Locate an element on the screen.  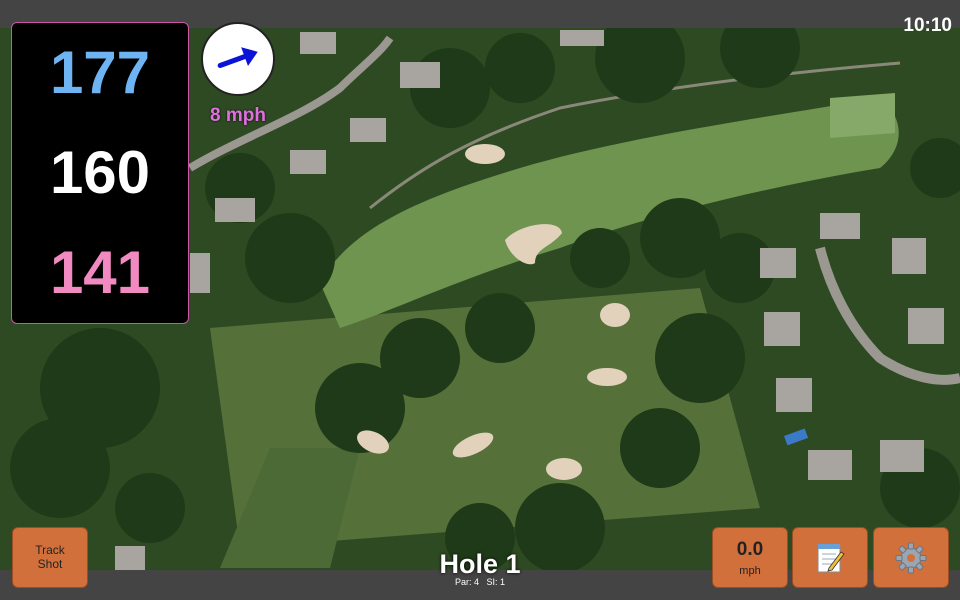
notes-button is located at coordinates (830, 557).